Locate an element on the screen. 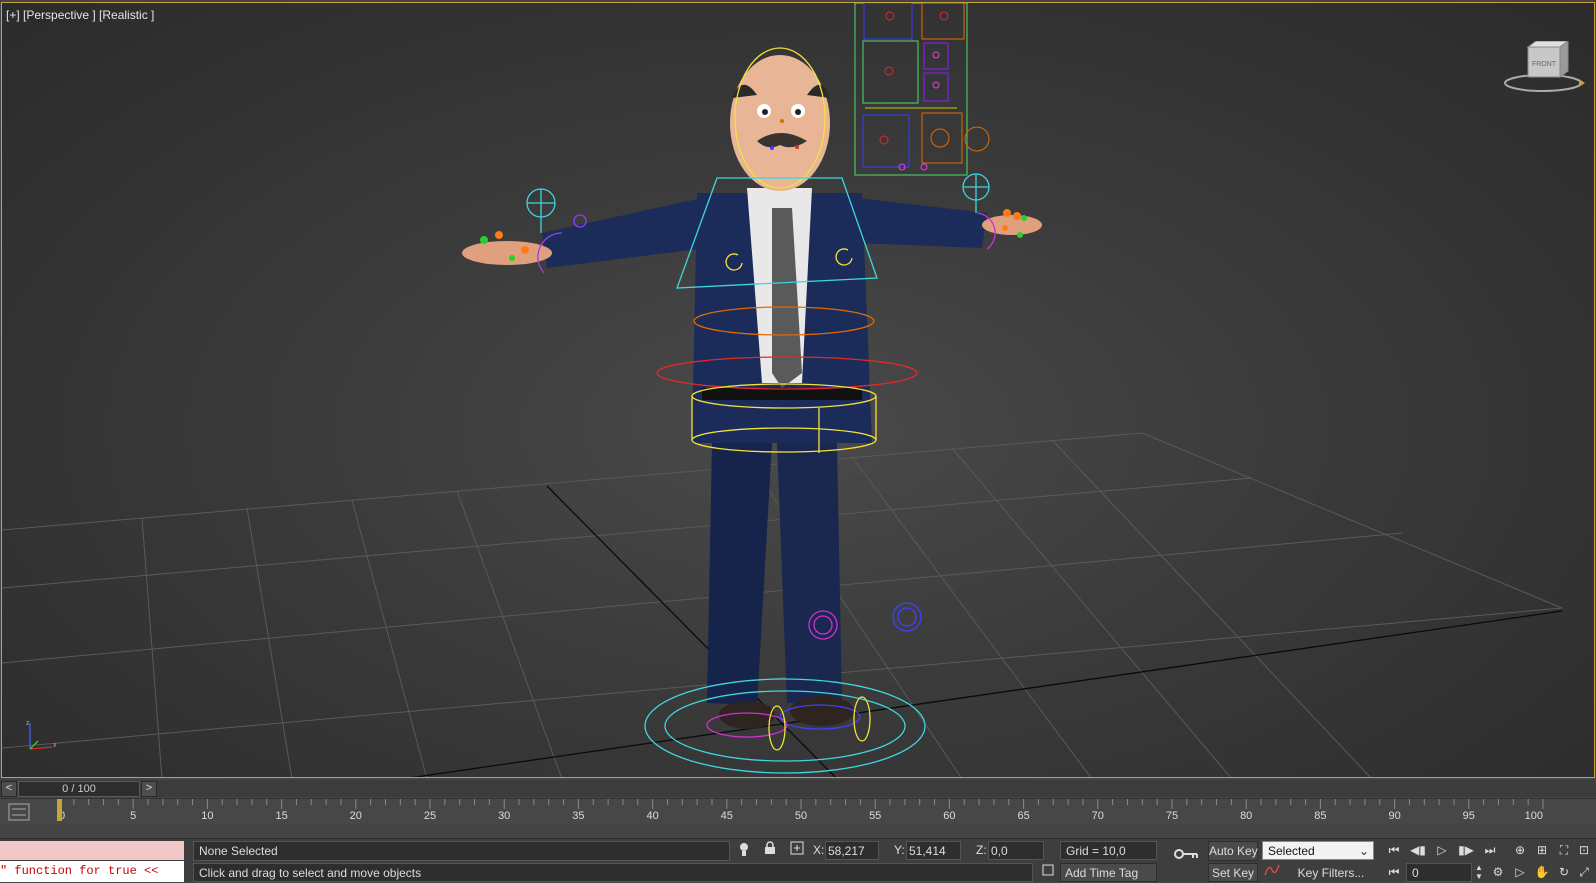 Image resolution: width=1596 pixels, height=883 pixels. curve-icon is located at coordinates (1272, 872).